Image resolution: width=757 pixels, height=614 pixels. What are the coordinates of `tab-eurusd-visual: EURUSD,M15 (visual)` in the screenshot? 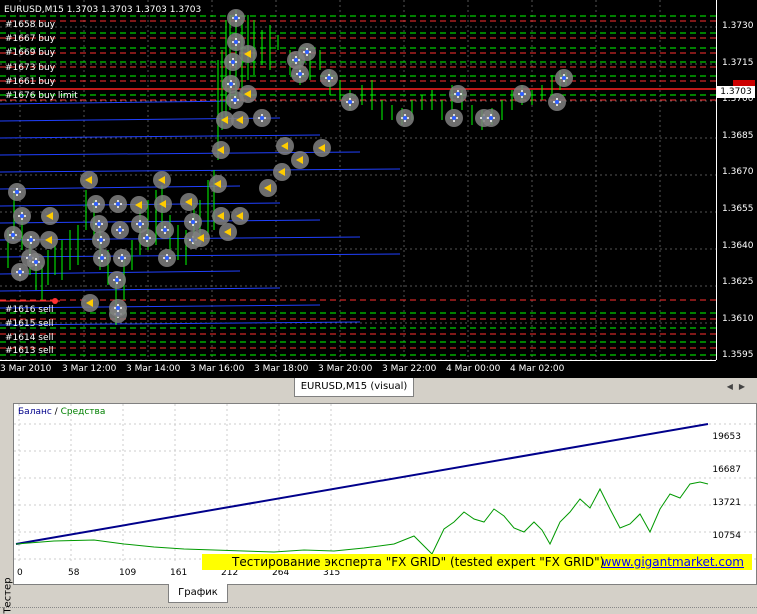 It's located at (354, 387).